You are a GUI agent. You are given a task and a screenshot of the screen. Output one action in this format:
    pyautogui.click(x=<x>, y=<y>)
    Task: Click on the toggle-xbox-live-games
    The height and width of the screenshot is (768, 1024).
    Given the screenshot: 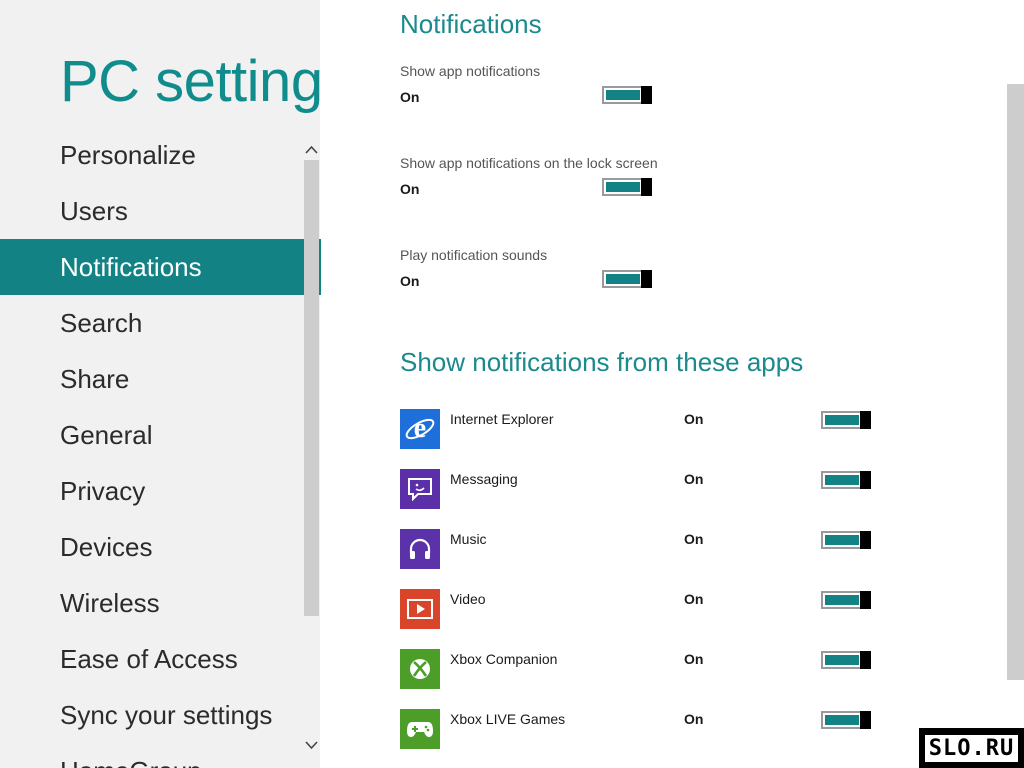 What is the action you would take?
    pyautogui.click(x=846, y=720)
    